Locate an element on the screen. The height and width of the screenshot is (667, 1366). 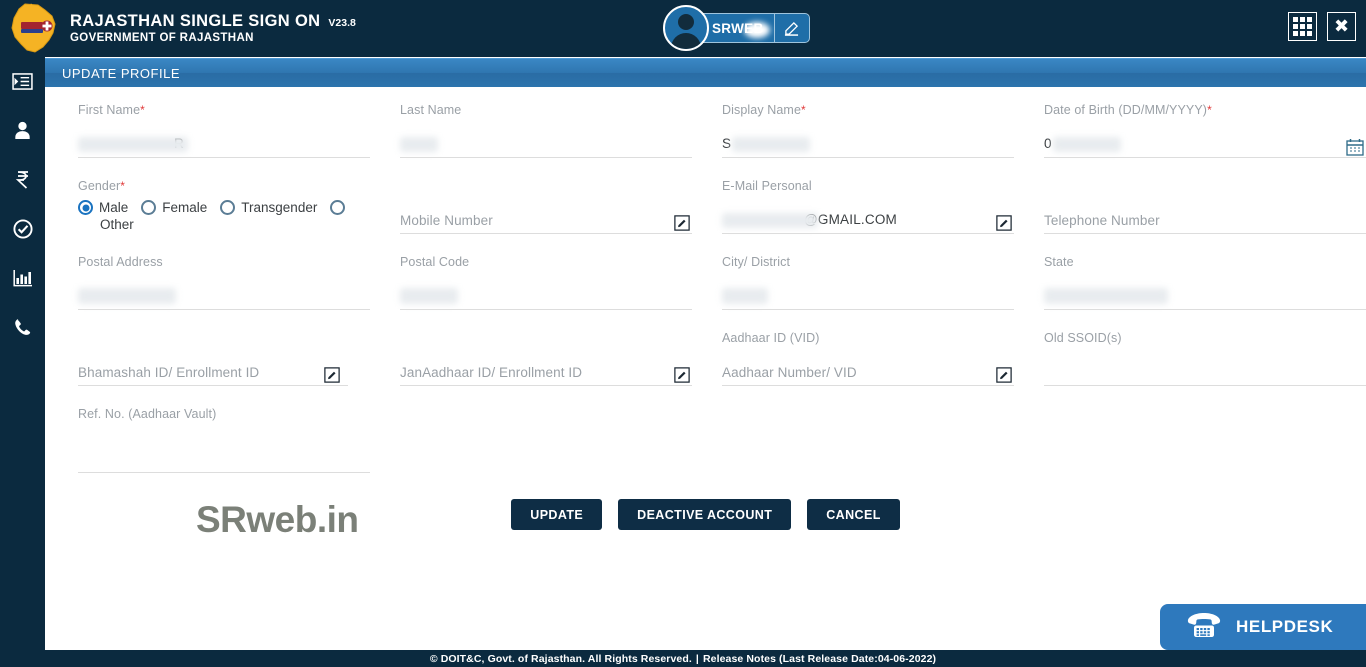
avatar is located at coordinates (686, 28).